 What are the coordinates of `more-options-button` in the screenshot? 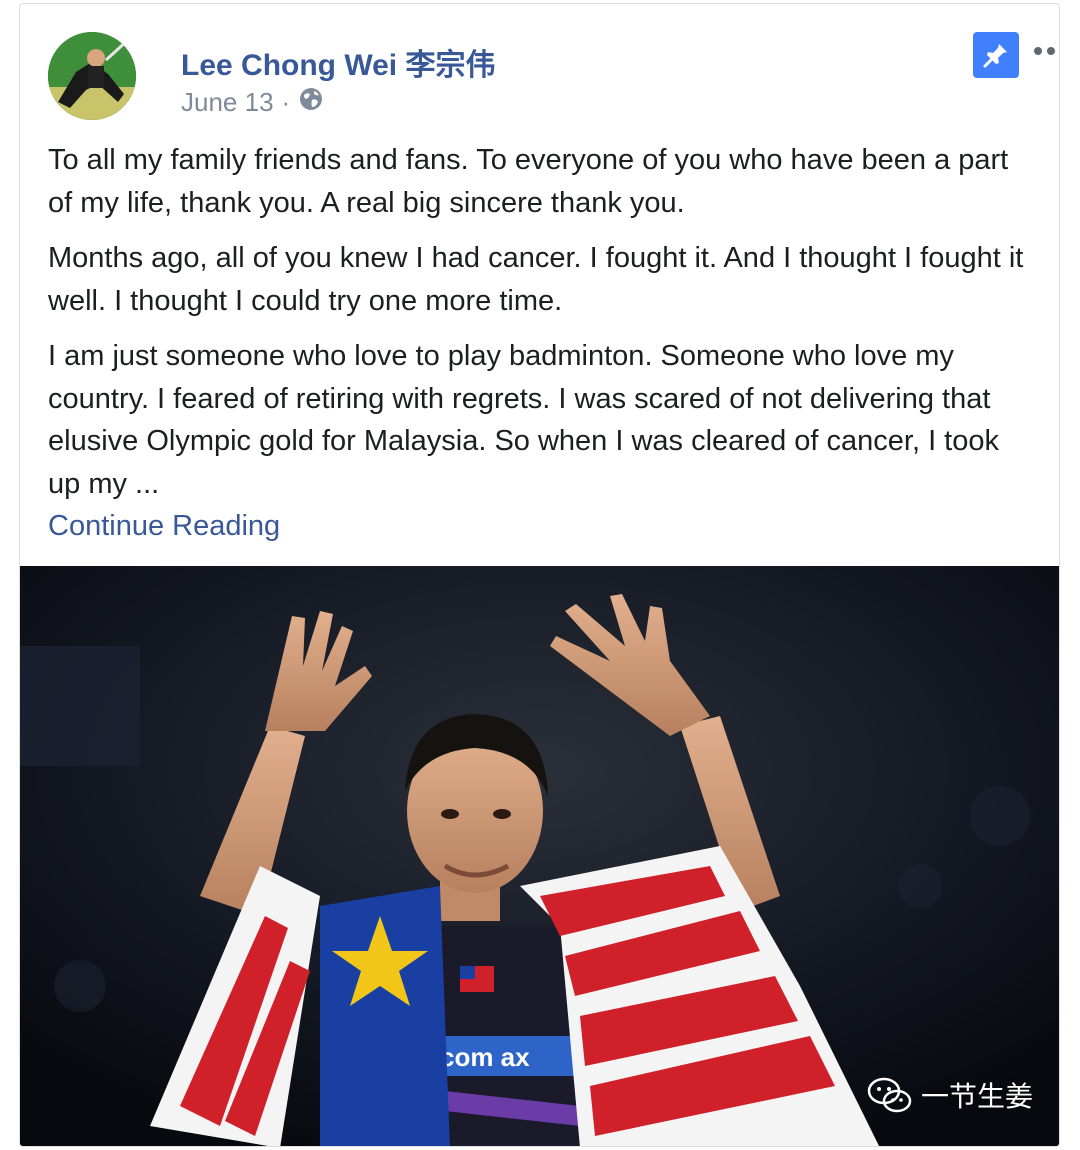 It's located at (1045, 51).